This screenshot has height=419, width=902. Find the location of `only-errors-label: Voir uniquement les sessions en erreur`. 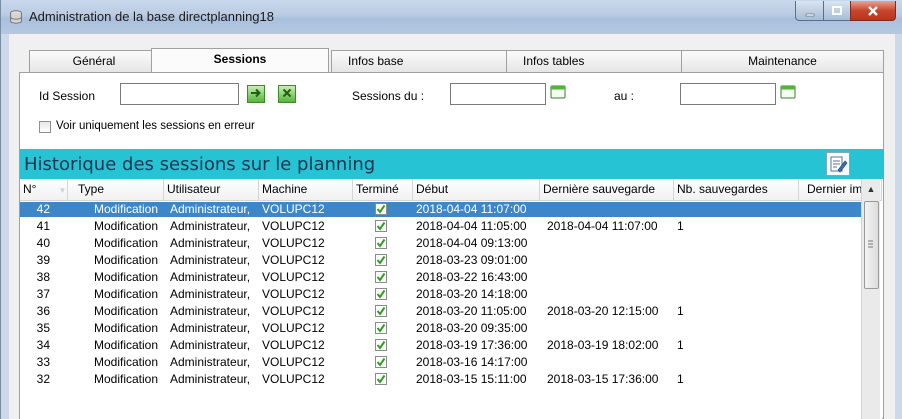

only-errors-label: Voir uniquement les sessions en erreur is located at coordinates (155, 126).